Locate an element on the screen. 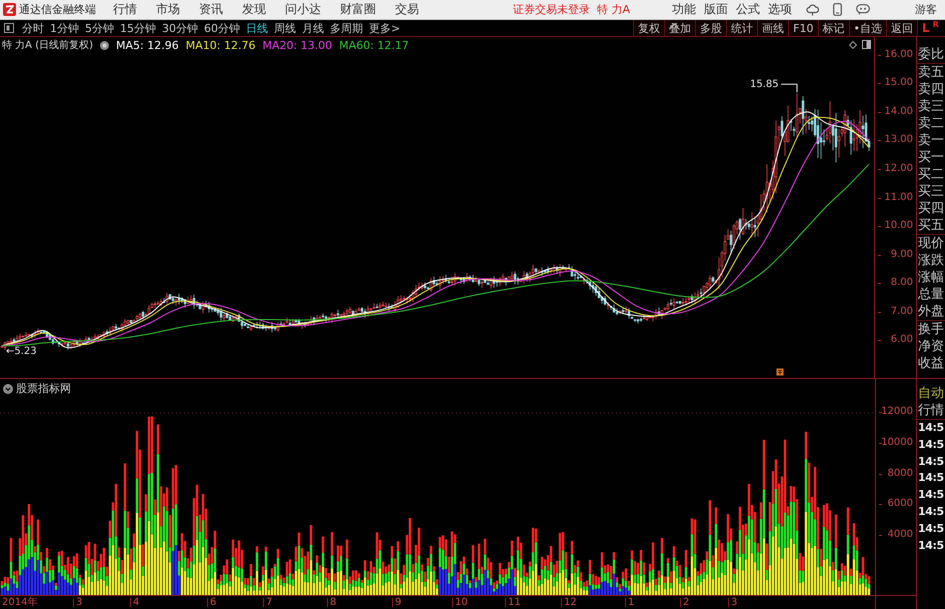 This screenshot has height=609, width=945. menu-item: 公式 is located at coordinates (748, 9).